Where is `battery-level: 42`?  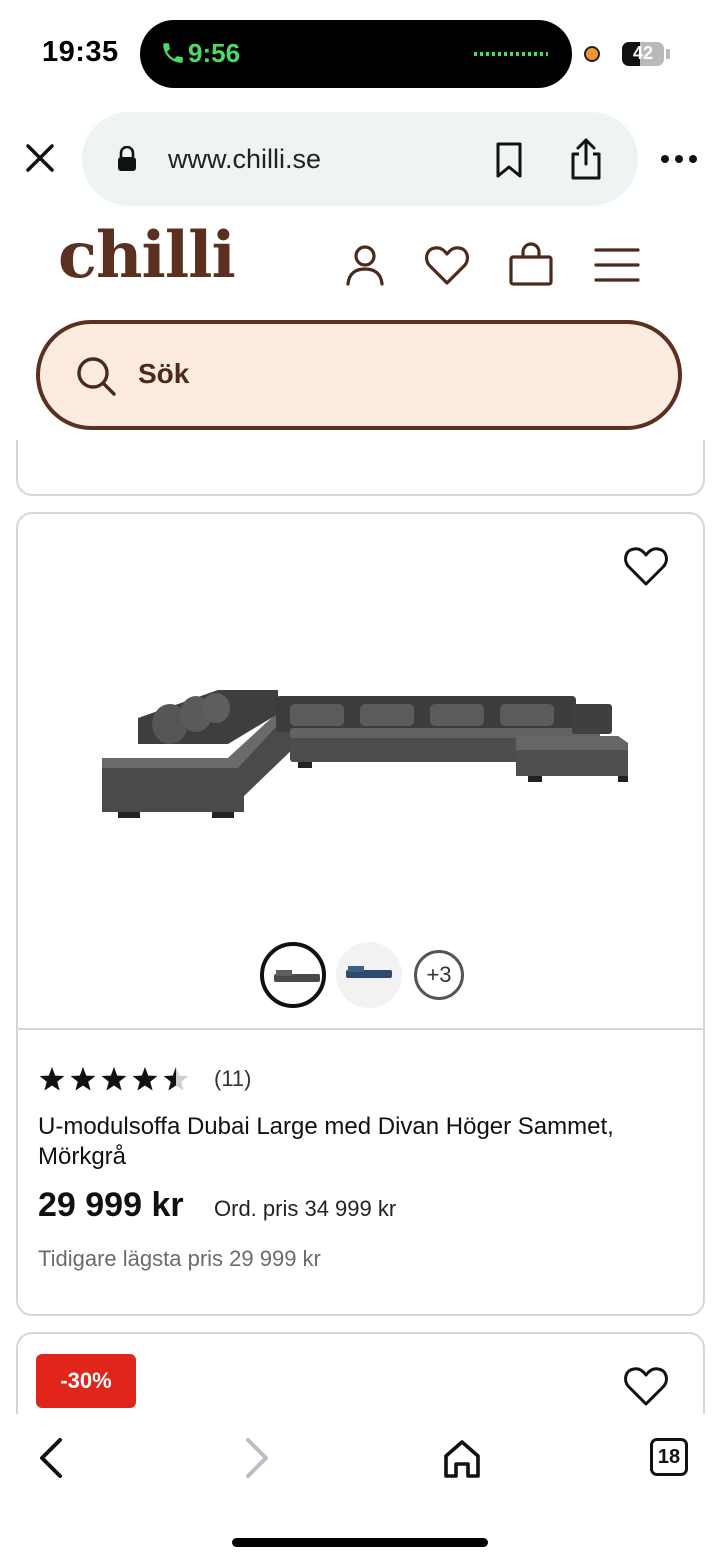 battery-level: 42 is located at coordinates (643, 53).